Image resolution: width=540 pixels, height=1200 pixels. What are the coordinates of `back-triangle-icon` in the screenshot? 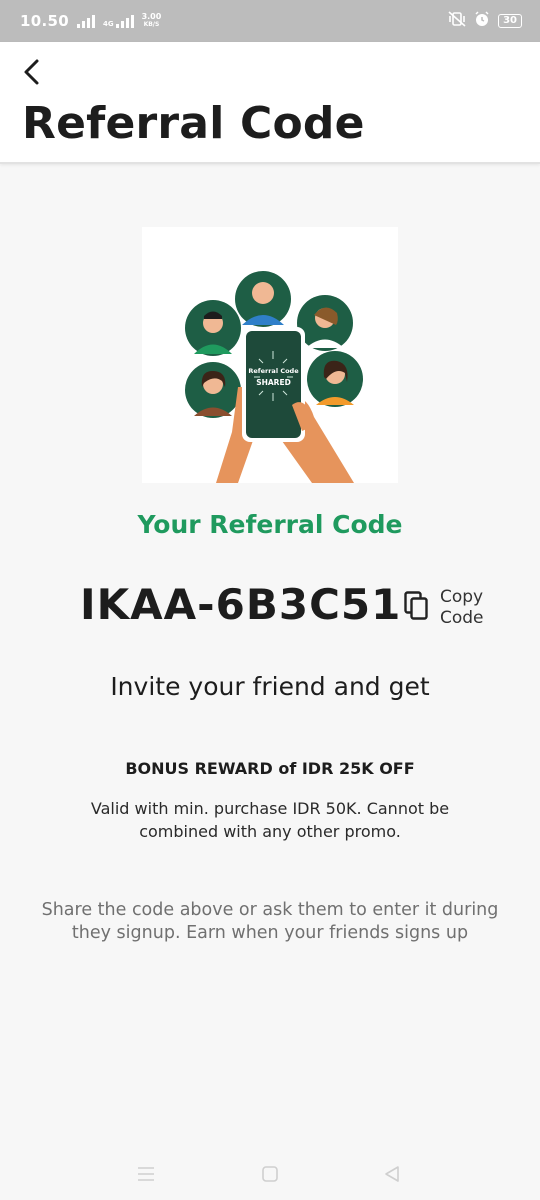 It's located at (392, 1174).